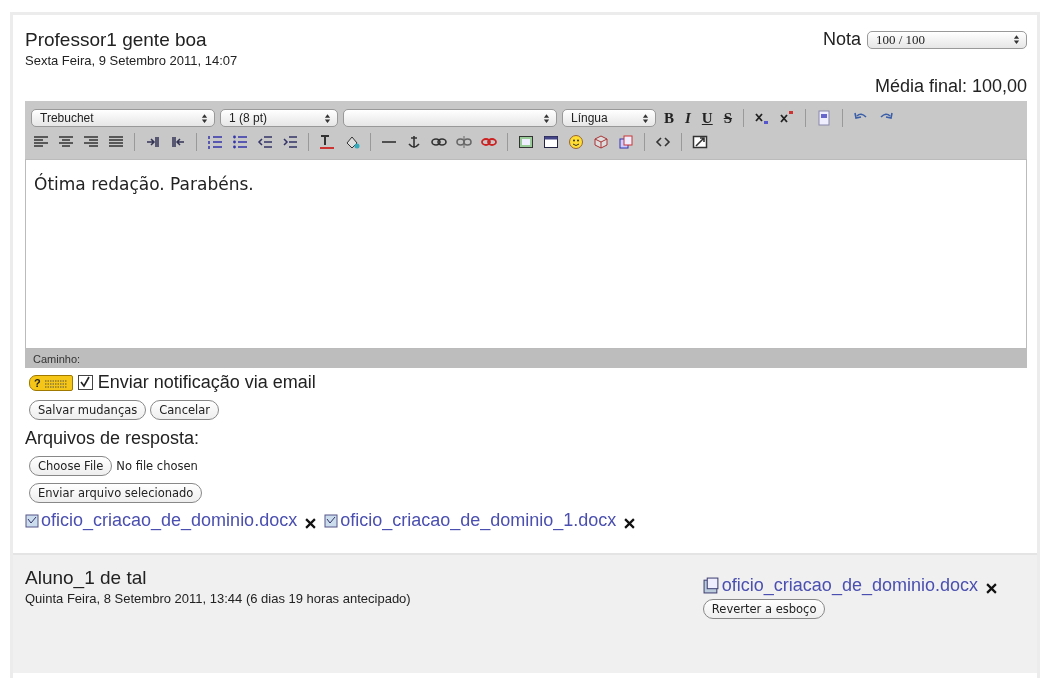 The height and width of the screenshot is (678, 1048). What do you see at coordinates (526, 142) in the screenshot?
I see `image-icon` at bounding box center [526, 142].